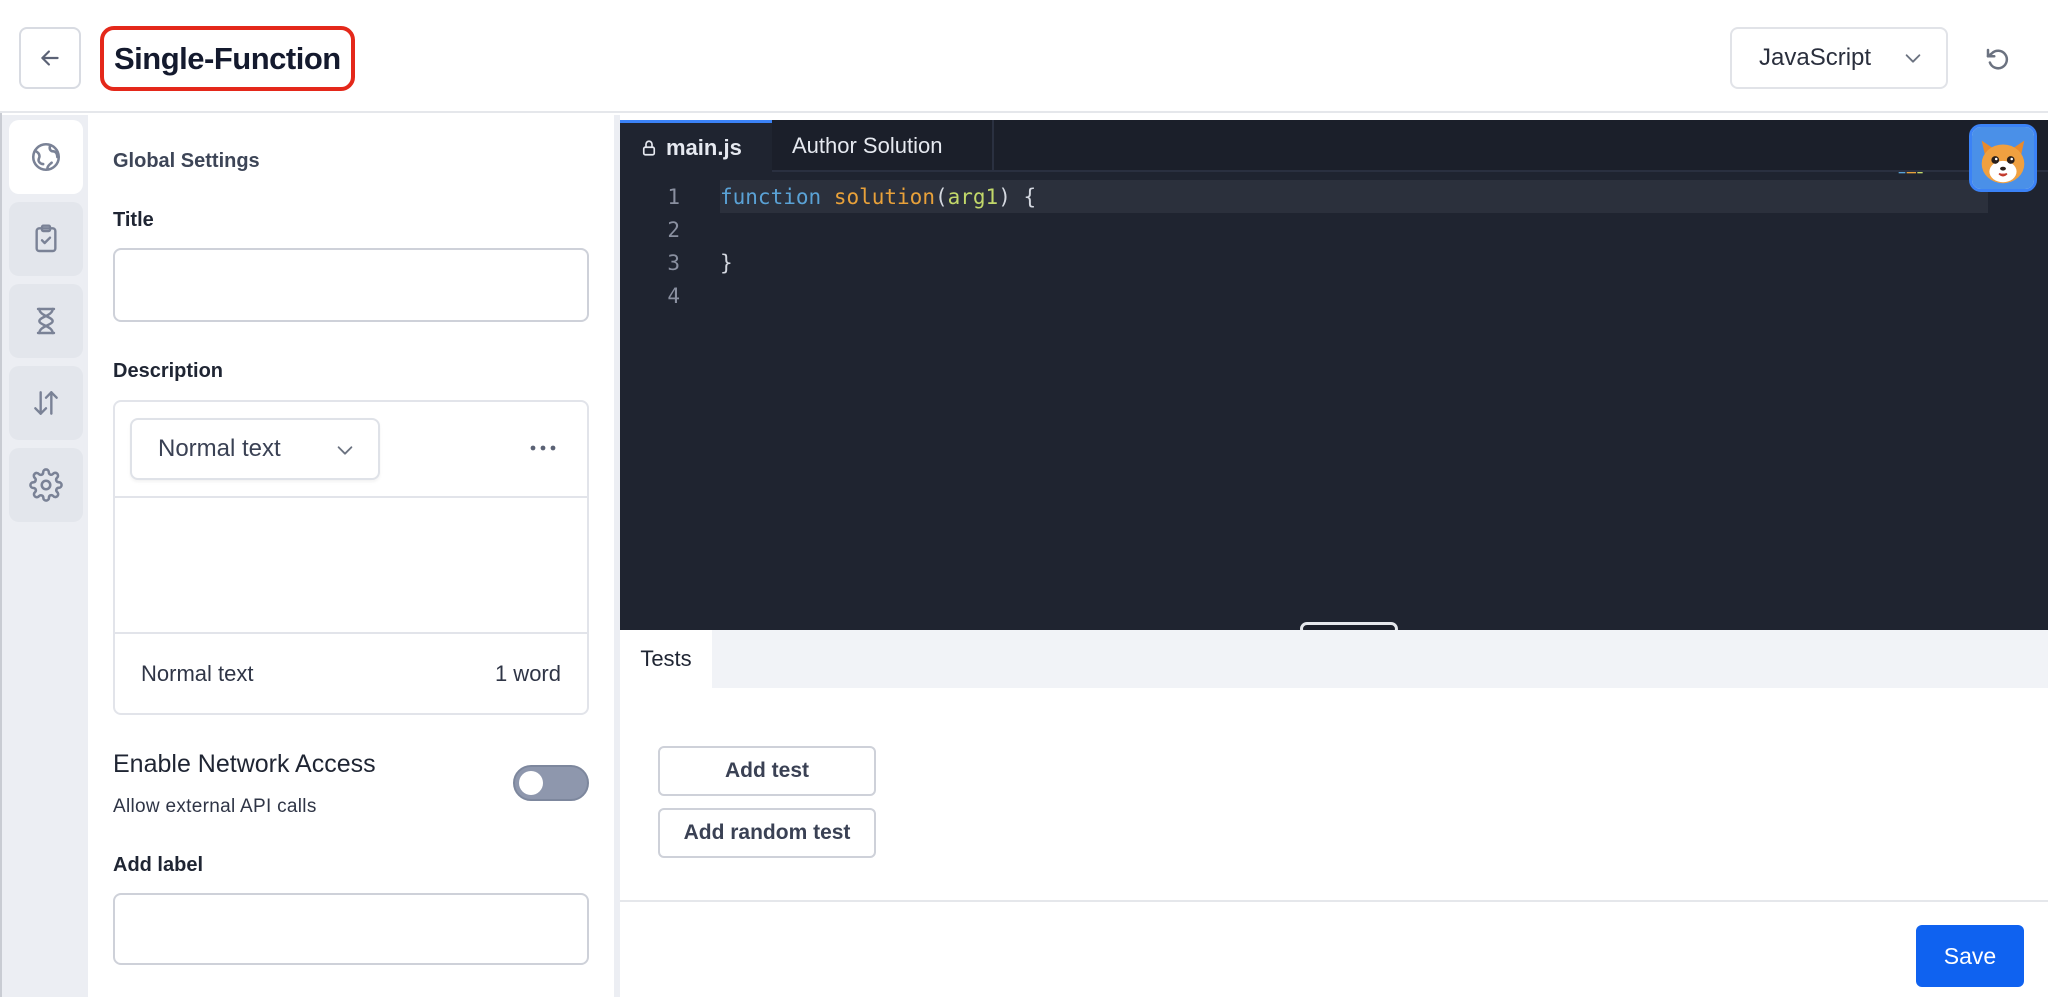  Describe the element at coordinates (726, 262) in the screenshot. I see `code-text: }` at that location.